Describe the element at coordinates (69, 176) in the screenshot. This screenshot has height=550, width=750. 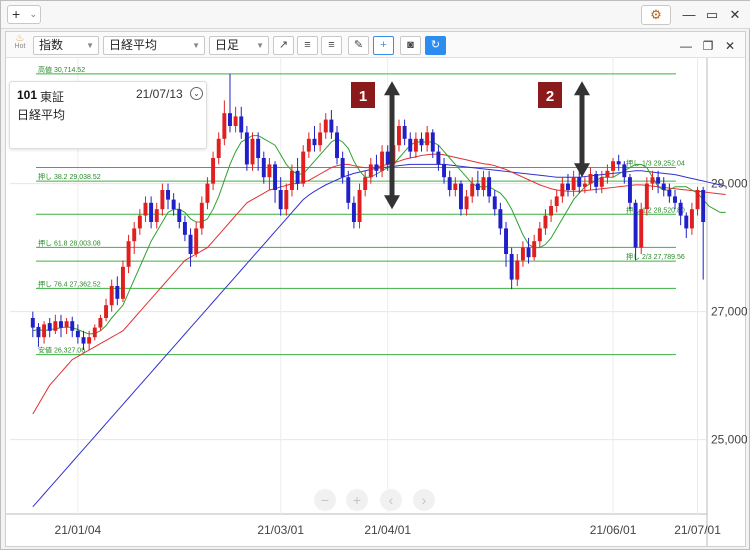
I see `fib-label: 押し 38.2 29,038.52` at that location.